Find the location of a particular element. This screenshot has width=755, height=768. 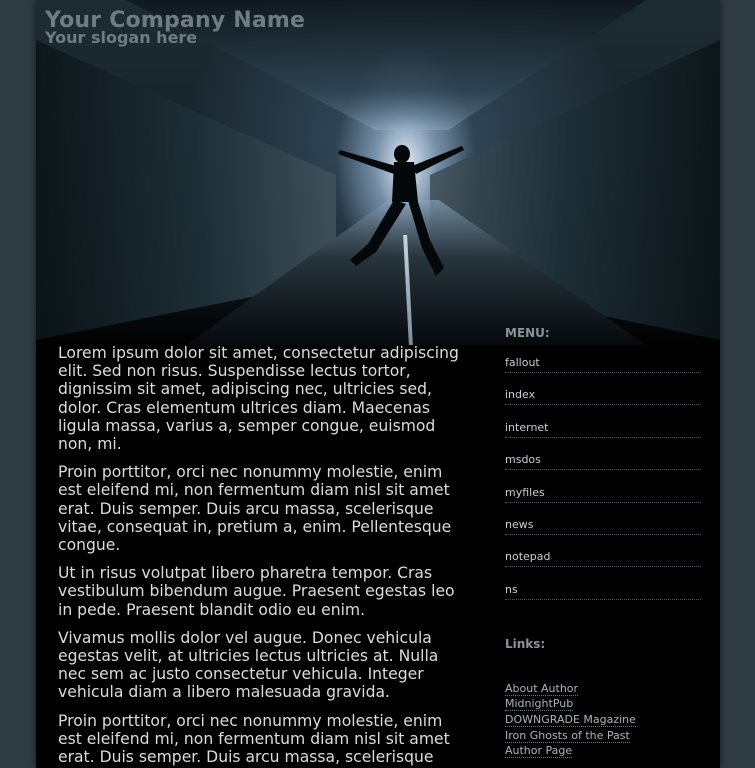

company-slogan: Your slogan here is located at coordinates (121, 37).